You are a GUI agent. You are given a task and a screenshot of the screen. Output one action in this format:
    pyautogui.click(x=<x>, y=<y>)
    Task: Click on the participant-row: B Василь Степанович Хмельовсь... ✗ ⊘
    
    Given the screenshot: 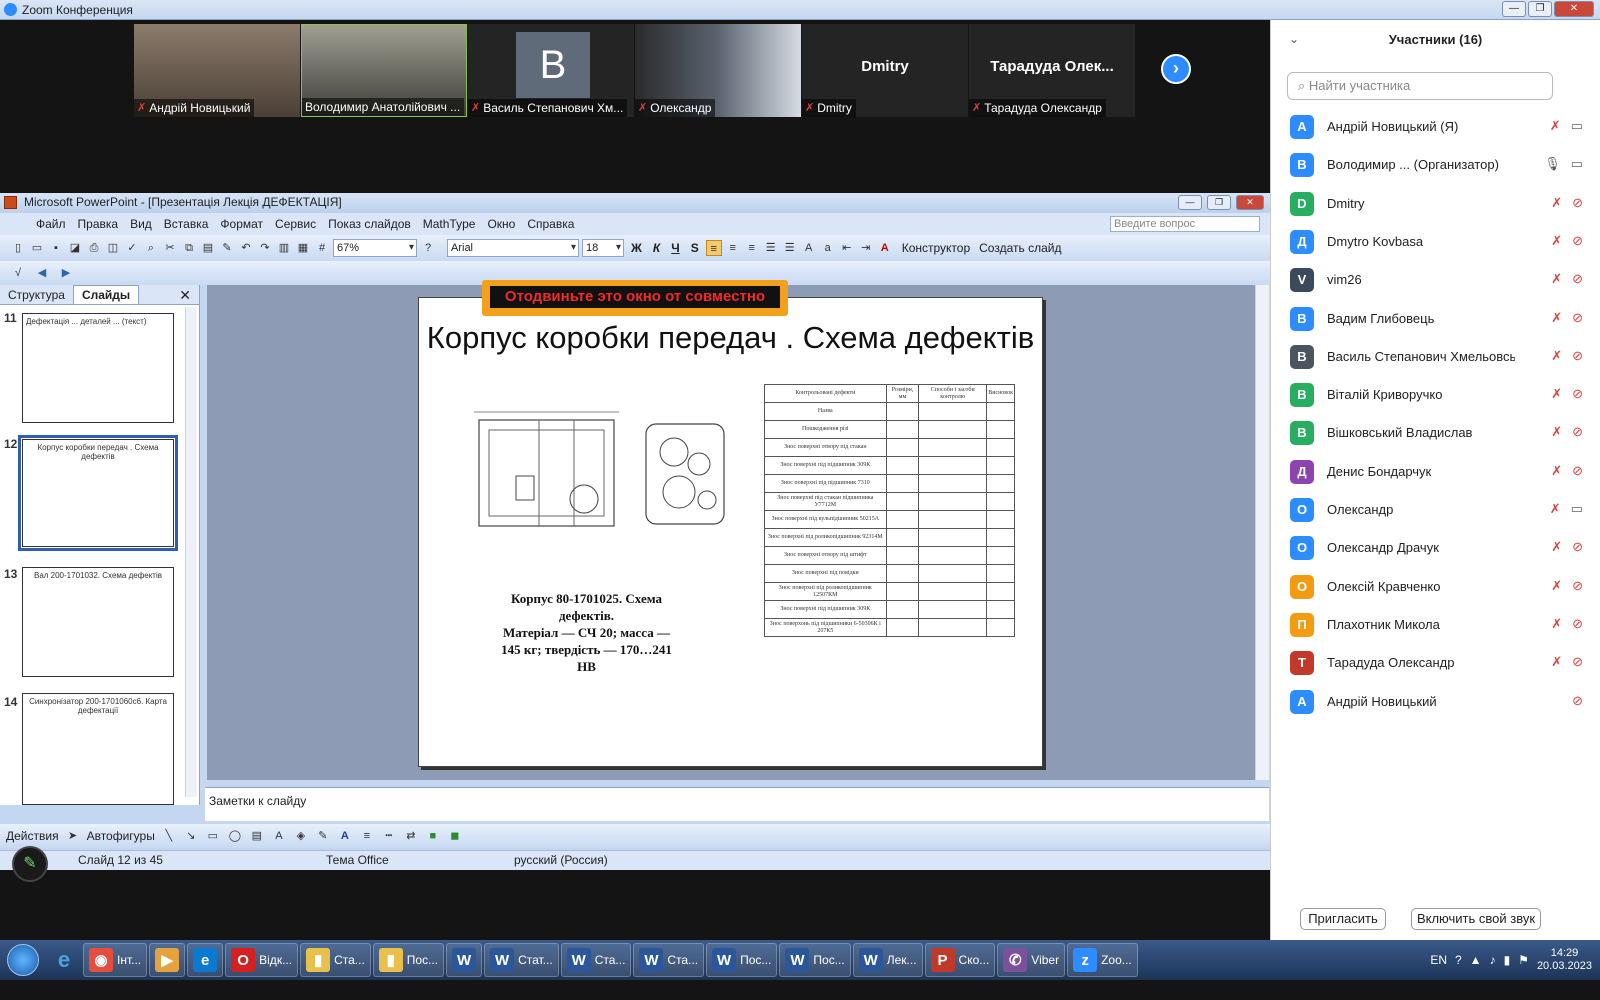 What is the action you would take?
    pyautogui.click(x=1435, y=357)
    